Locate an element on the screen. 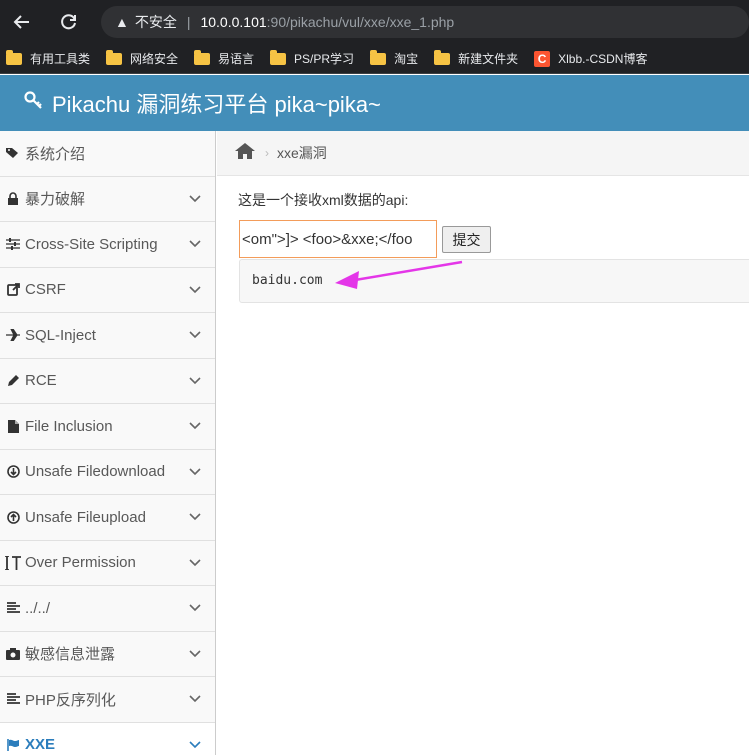  sidebar-item-label: File Inclusion is located at coordinates (69, 426).